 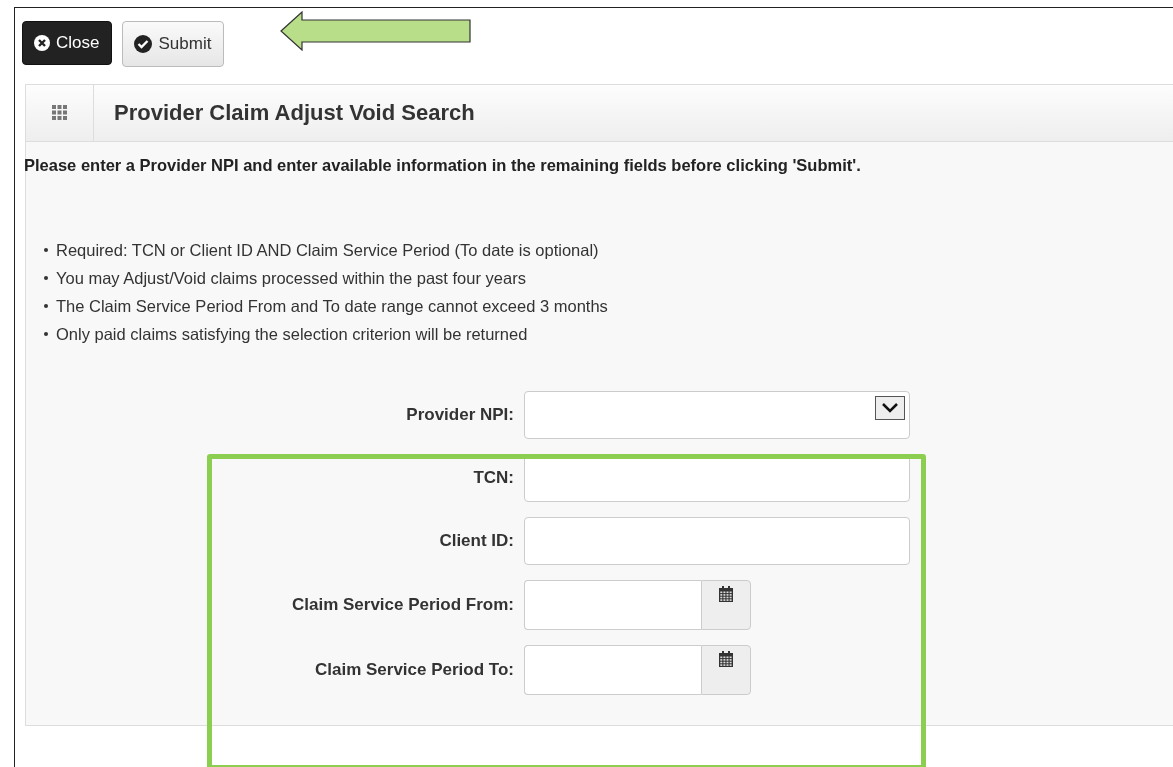 What do you see at coordinates (42, 43) in the screenshot?
I see `close-icon` at bounding box center [42, 43].